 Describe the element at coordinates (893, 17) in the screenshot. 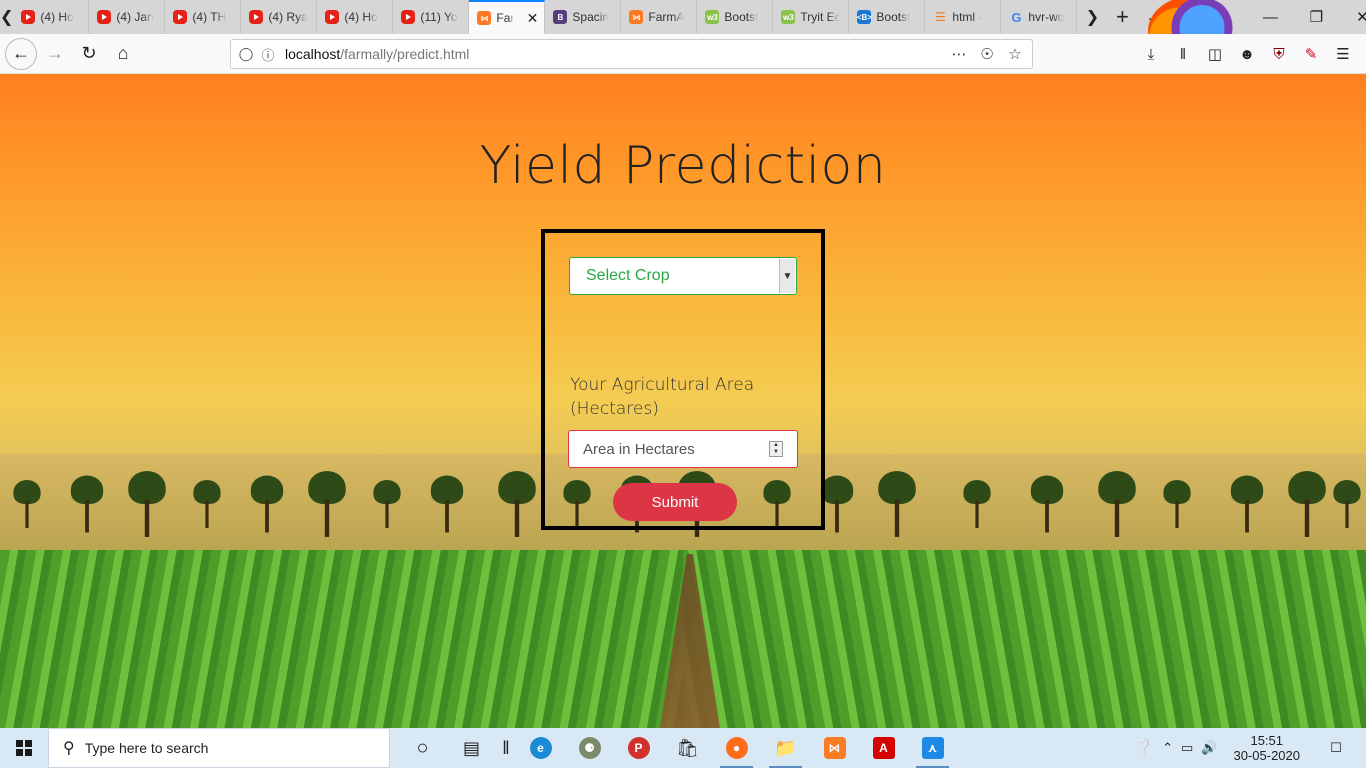

I see `tab-label: Bootst` at that location.